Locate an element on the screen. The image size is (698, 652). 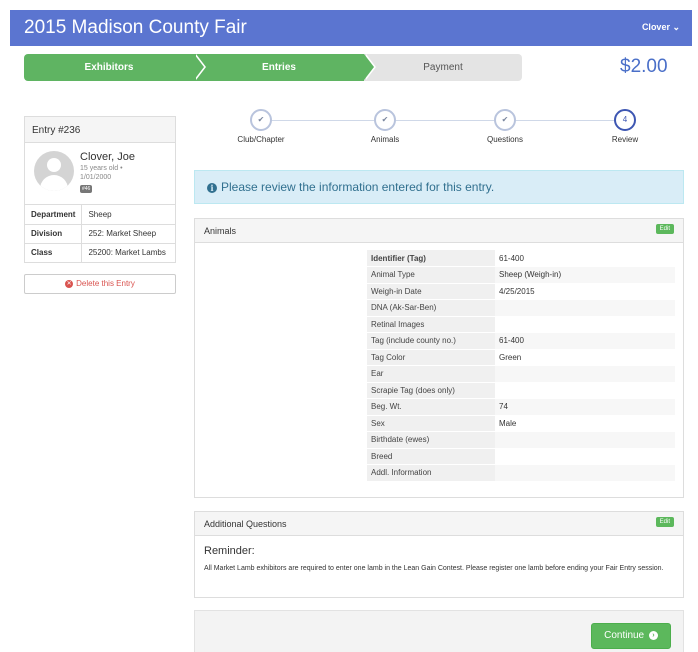
field-label: Tag (include county no.) is located at coordinates (431, 341).